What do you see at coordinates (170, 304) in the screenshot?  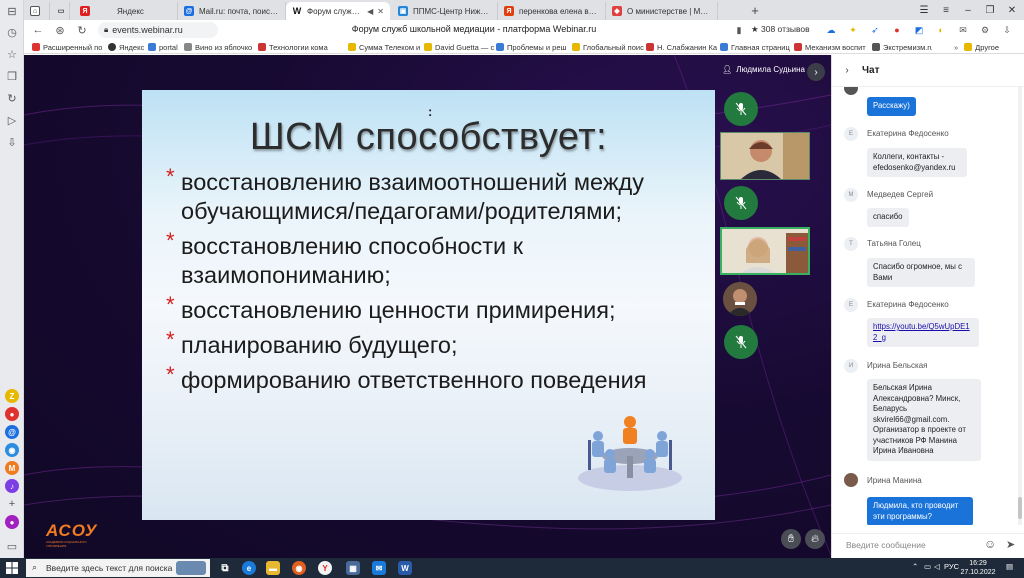 I see `asterisk-icon: *` at bounding box center [170, 304].